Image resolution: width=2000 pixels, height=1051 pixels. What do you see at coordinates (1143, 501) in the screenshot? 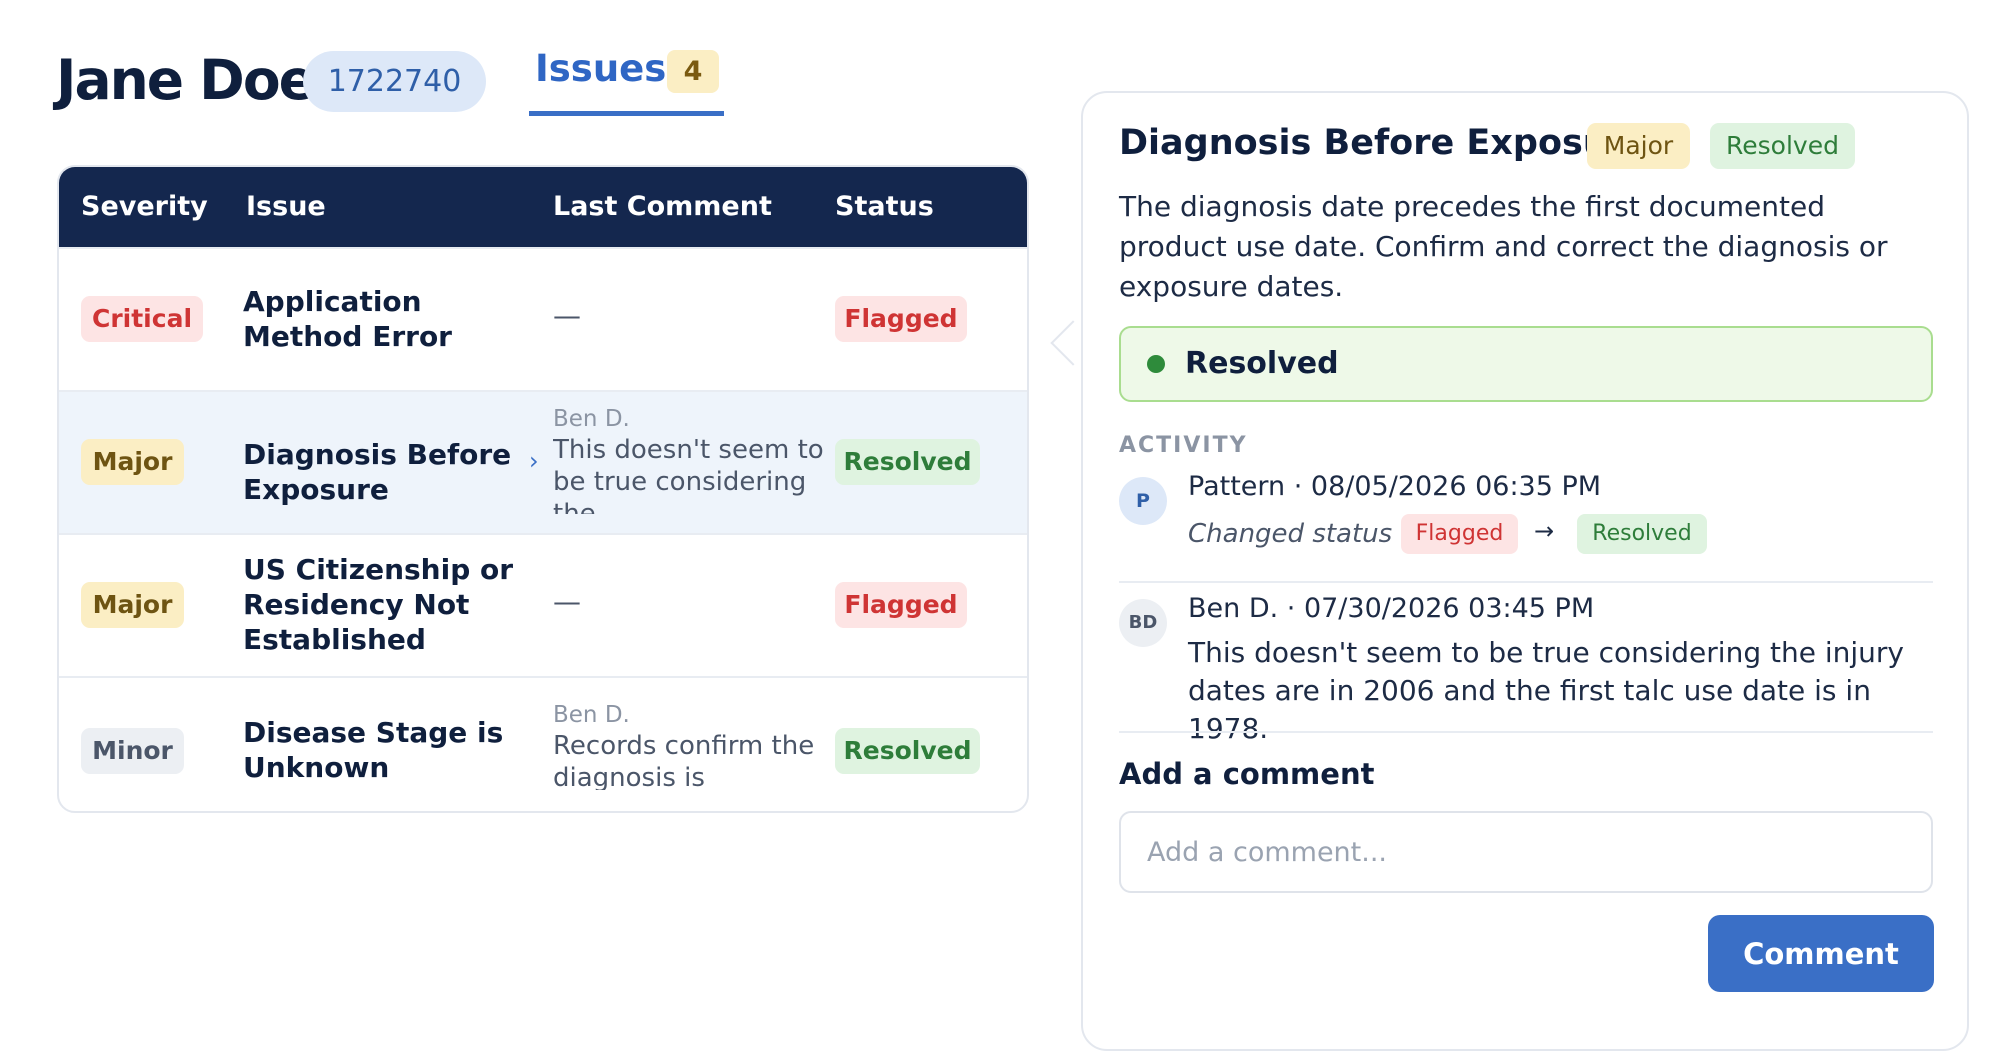
I see `avatar: P` at bounding box center [1143, 501].